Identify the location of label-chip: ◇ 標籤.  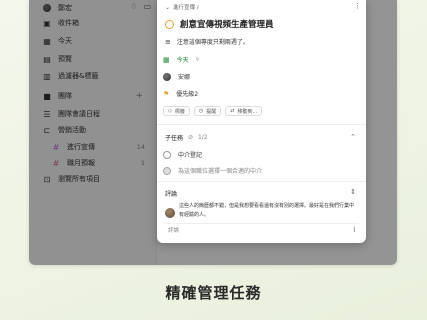
(176, 111).